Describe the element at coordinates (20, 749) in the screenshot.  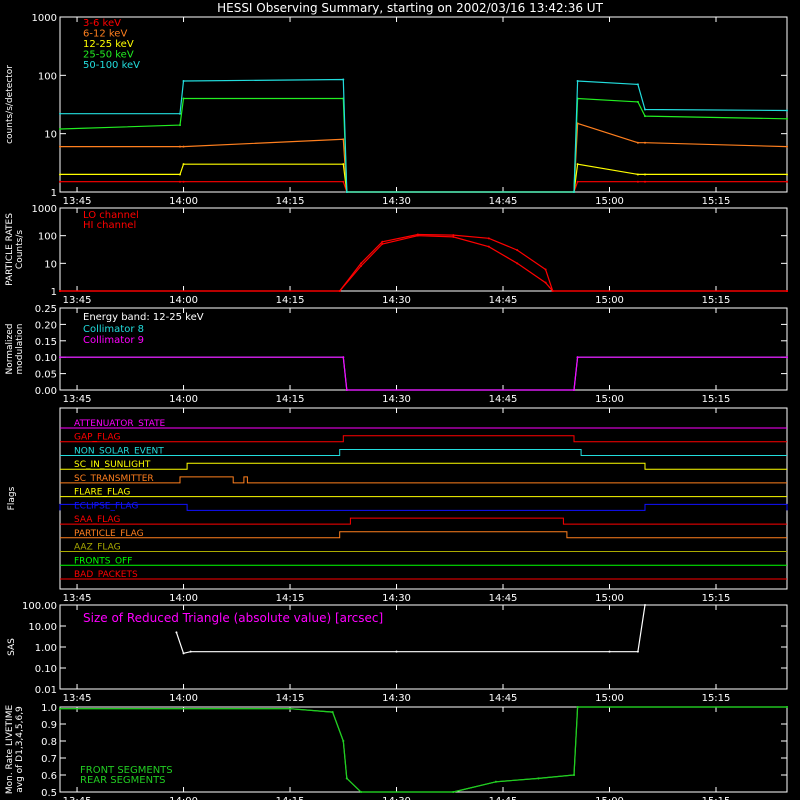
I see `livetime-y-axis-label: avg of D1,3,4,5,6,9` at that location.